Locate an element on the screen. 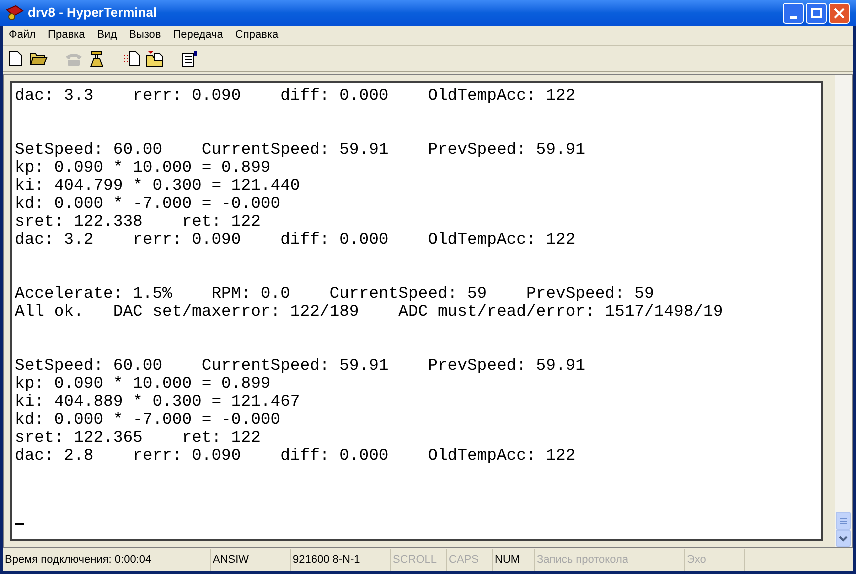 This screenshot has height=574, width=856. chevron-down-icon is located at coordinates (843, 539).